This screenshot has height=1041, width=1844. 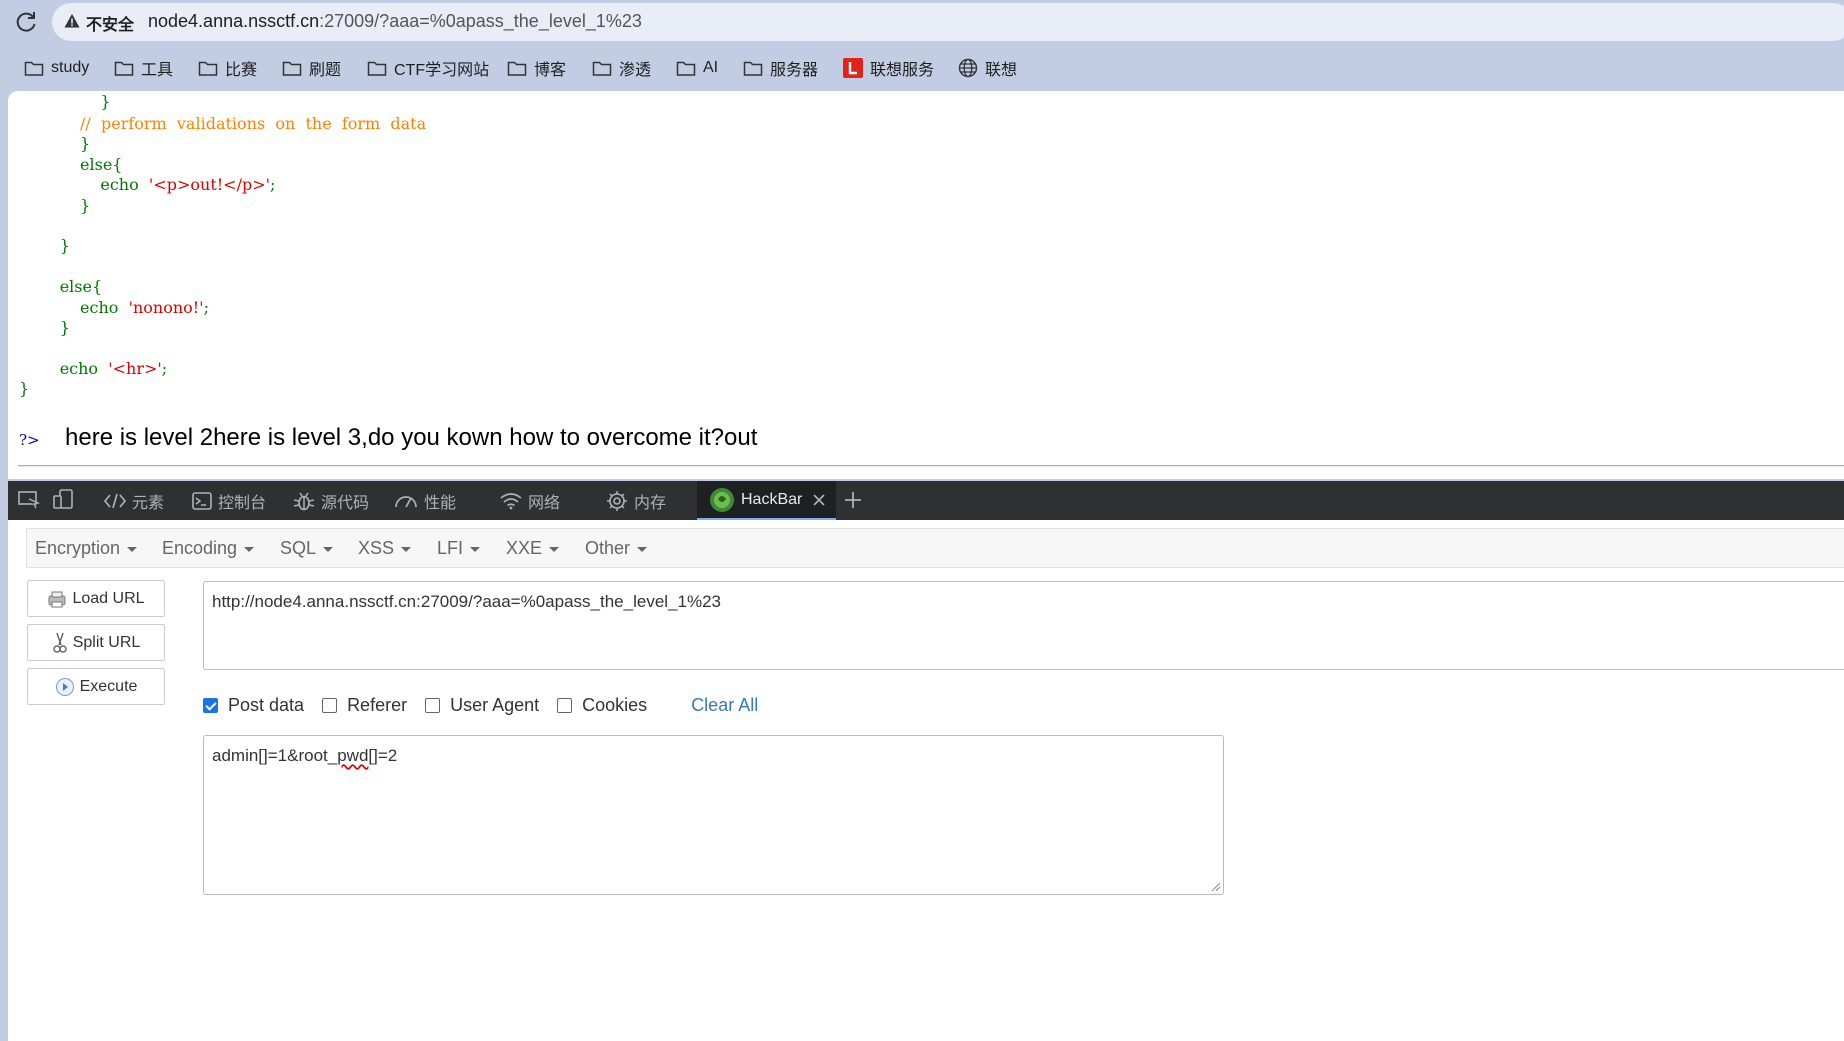 What do you see at coordinates (253, 123) in the screenshot?
I see `code-token: // perform validations on the form data` at bounding box center [253, 123].